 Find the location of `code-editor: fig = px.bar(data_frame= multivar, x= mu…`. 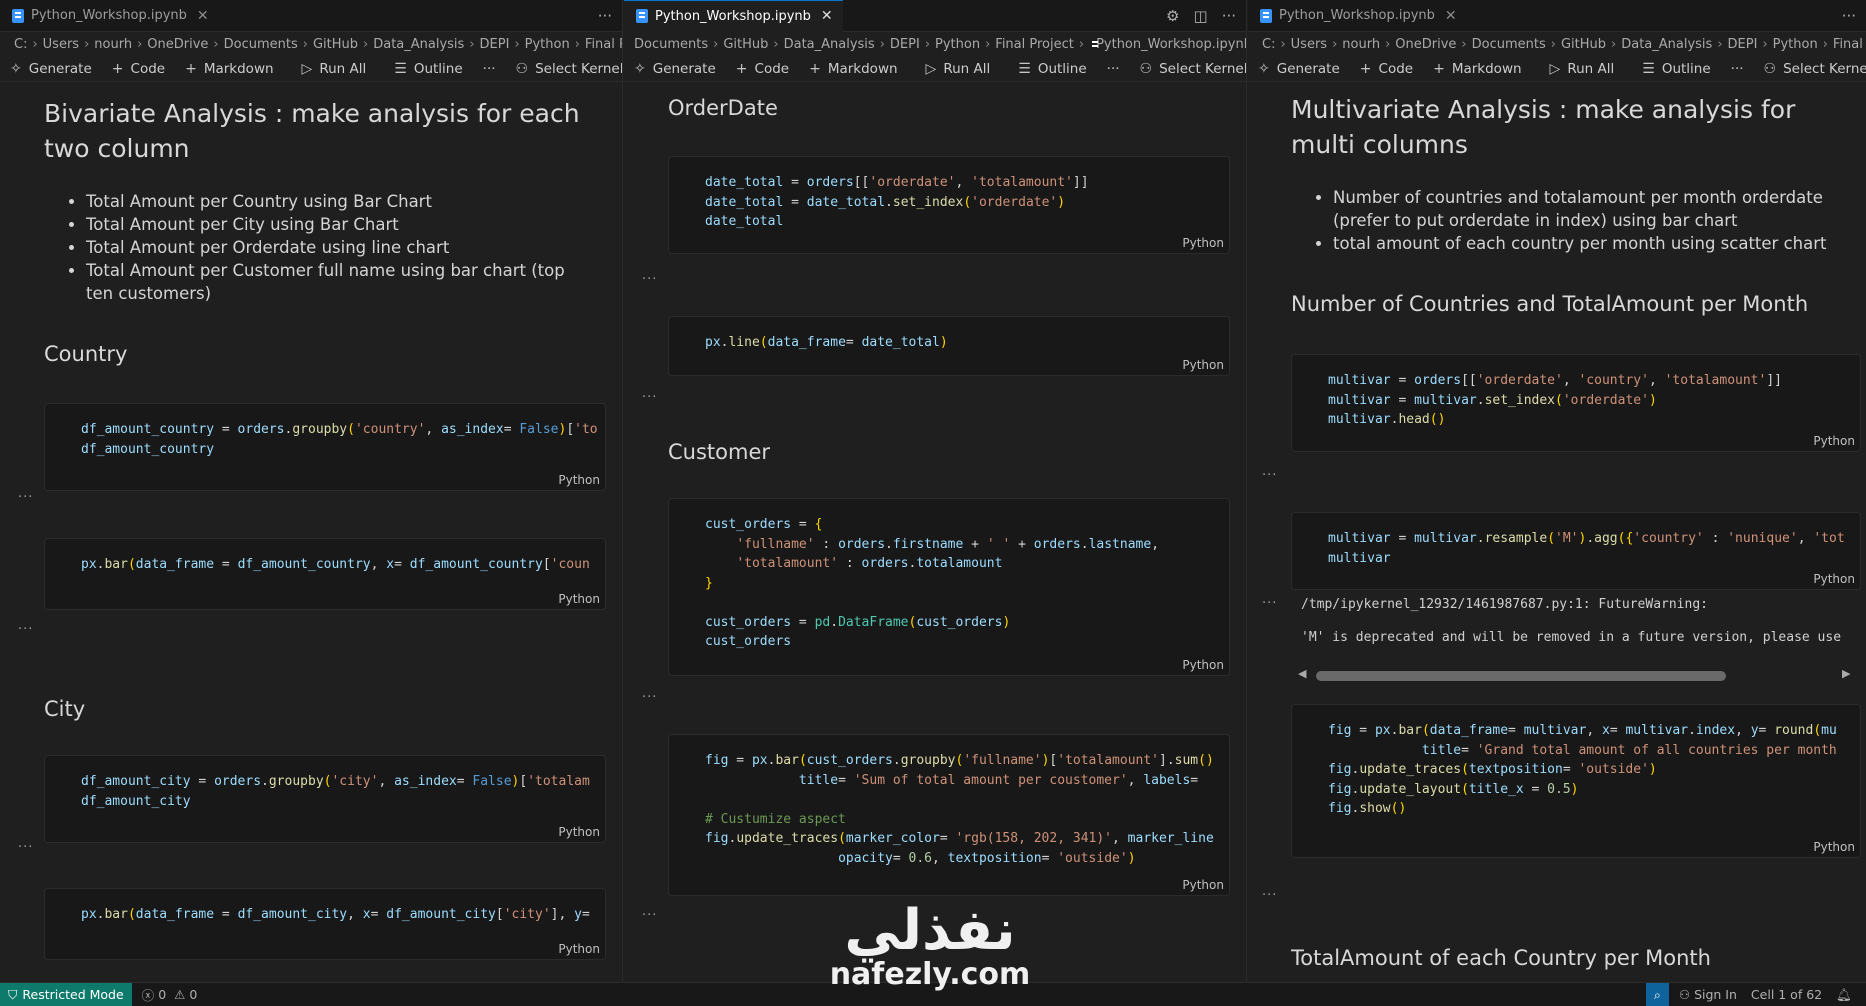

code-editor: fig = px.bar(data_frame= multivar, x= mu… is located at coordinates (1576, 762).